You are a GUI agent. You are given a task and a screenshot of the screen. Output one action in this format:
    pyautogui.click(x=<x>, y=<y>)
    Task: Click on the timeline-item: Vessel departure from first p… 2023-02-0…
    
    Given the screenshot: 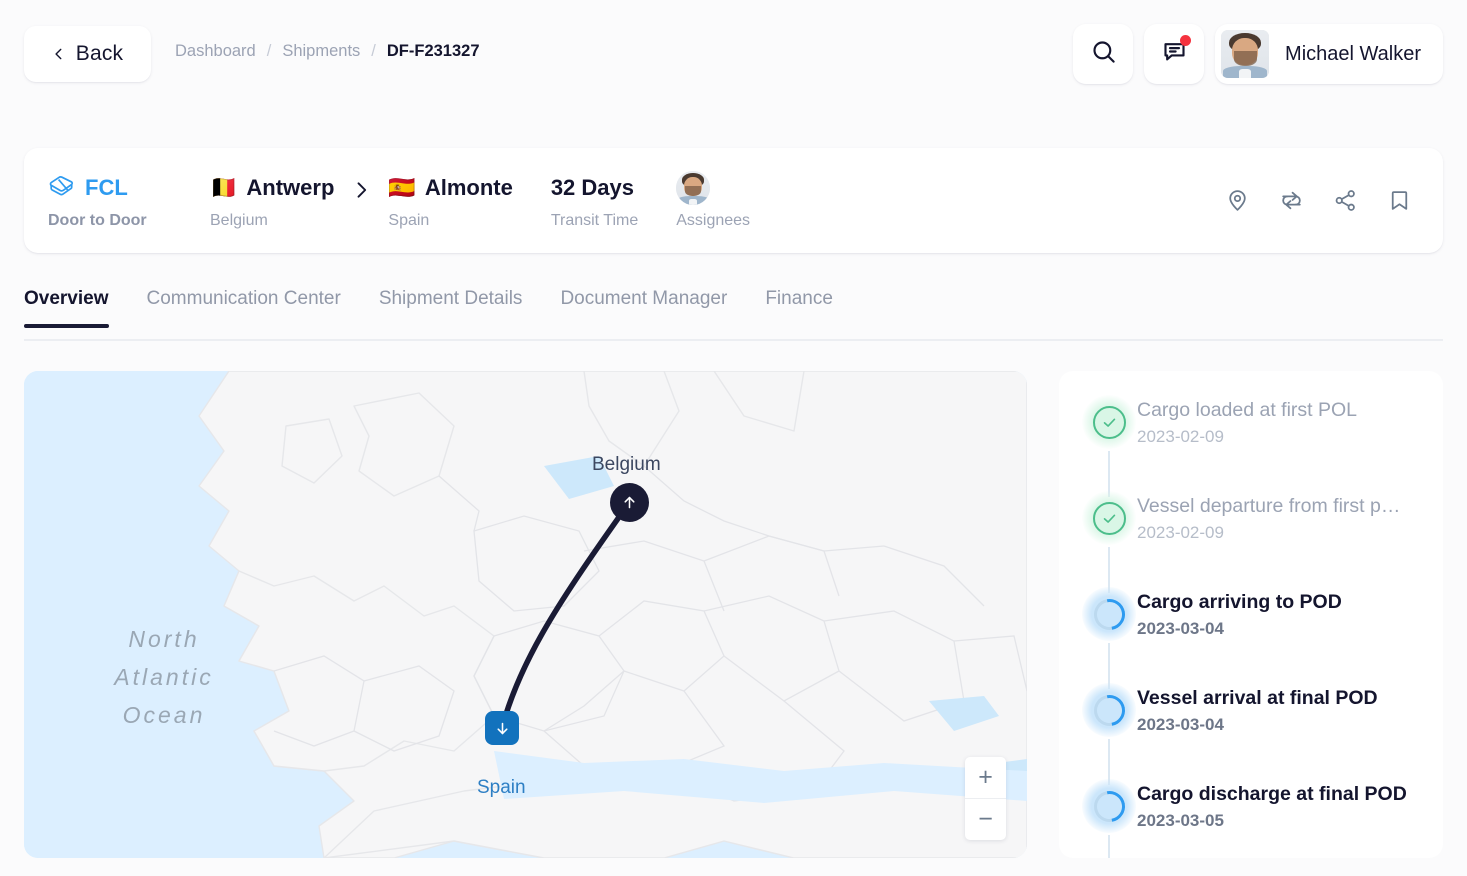 What is the action you would take?
    pyautogui.click(x=1251, y=539)
    